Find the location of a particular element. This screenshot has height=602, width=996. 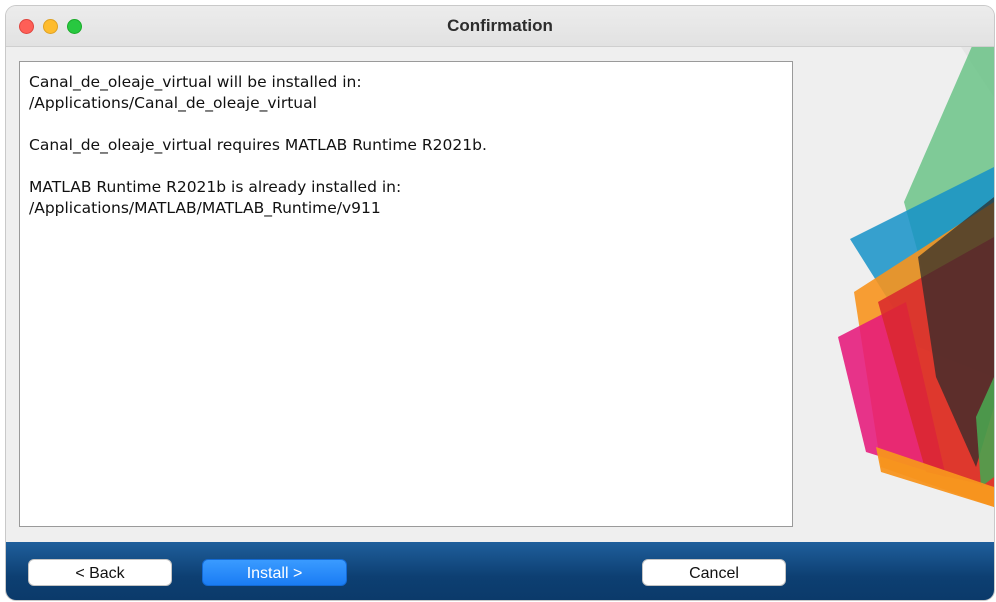

matlab-membrane-graphic is located at coordinates (916, 277).